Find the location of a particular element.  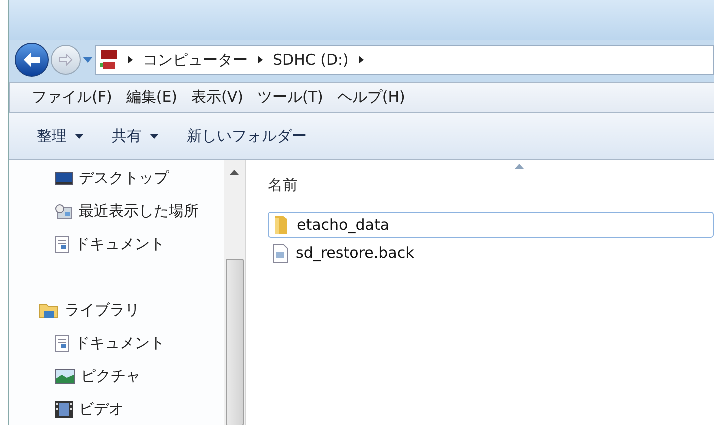

menu-item: ヘルプ(H) is located at coordinates (371, 97).